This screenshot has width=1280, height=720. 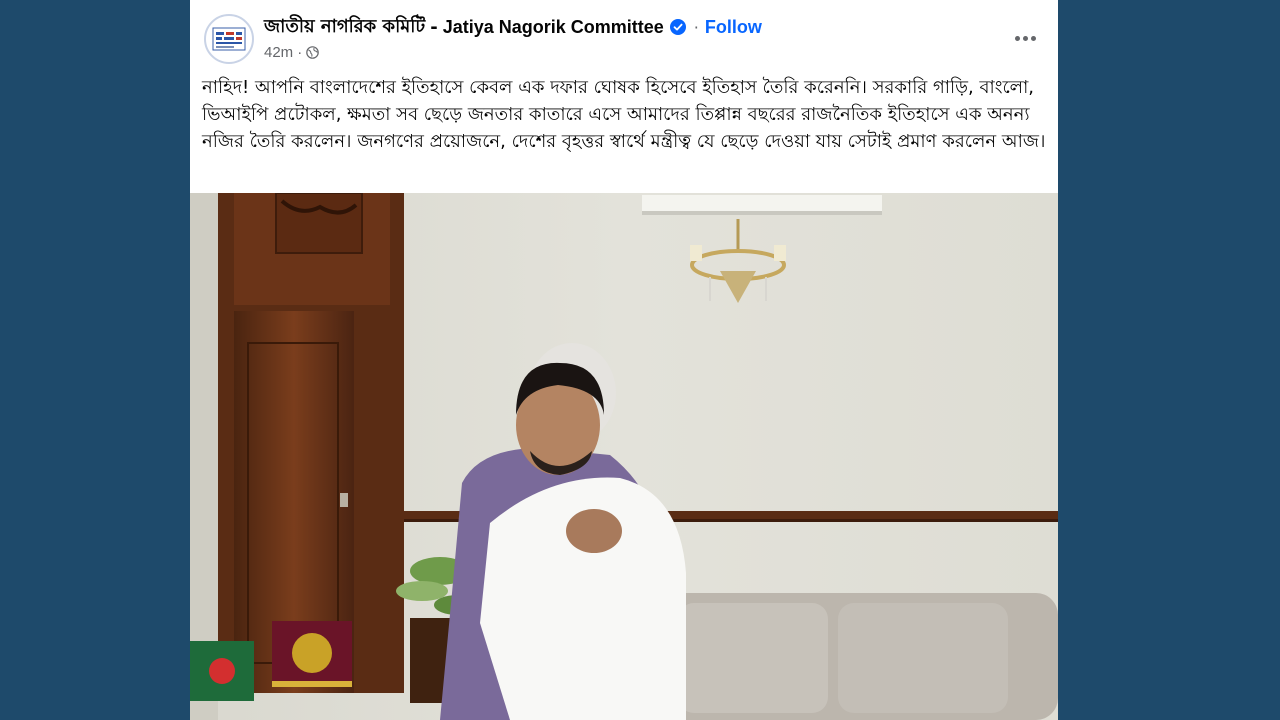 I want to click on globe-icon, so click(x=312, y=52).